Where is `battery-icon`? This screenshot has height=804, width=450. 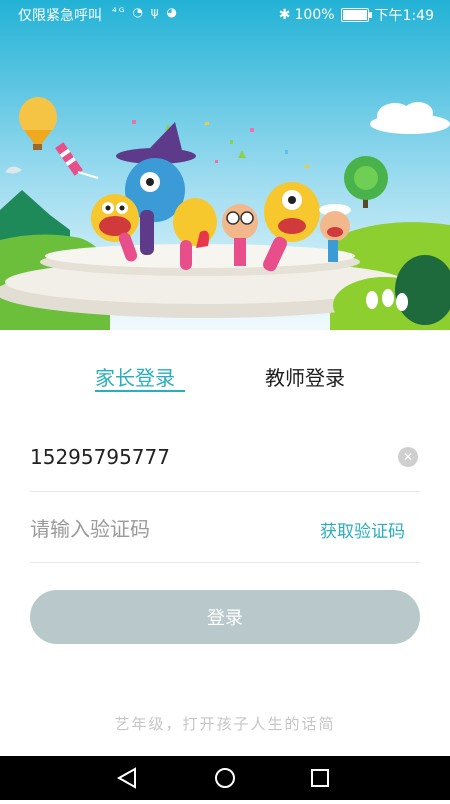 battery-icon is located at coordinates (356, 15).